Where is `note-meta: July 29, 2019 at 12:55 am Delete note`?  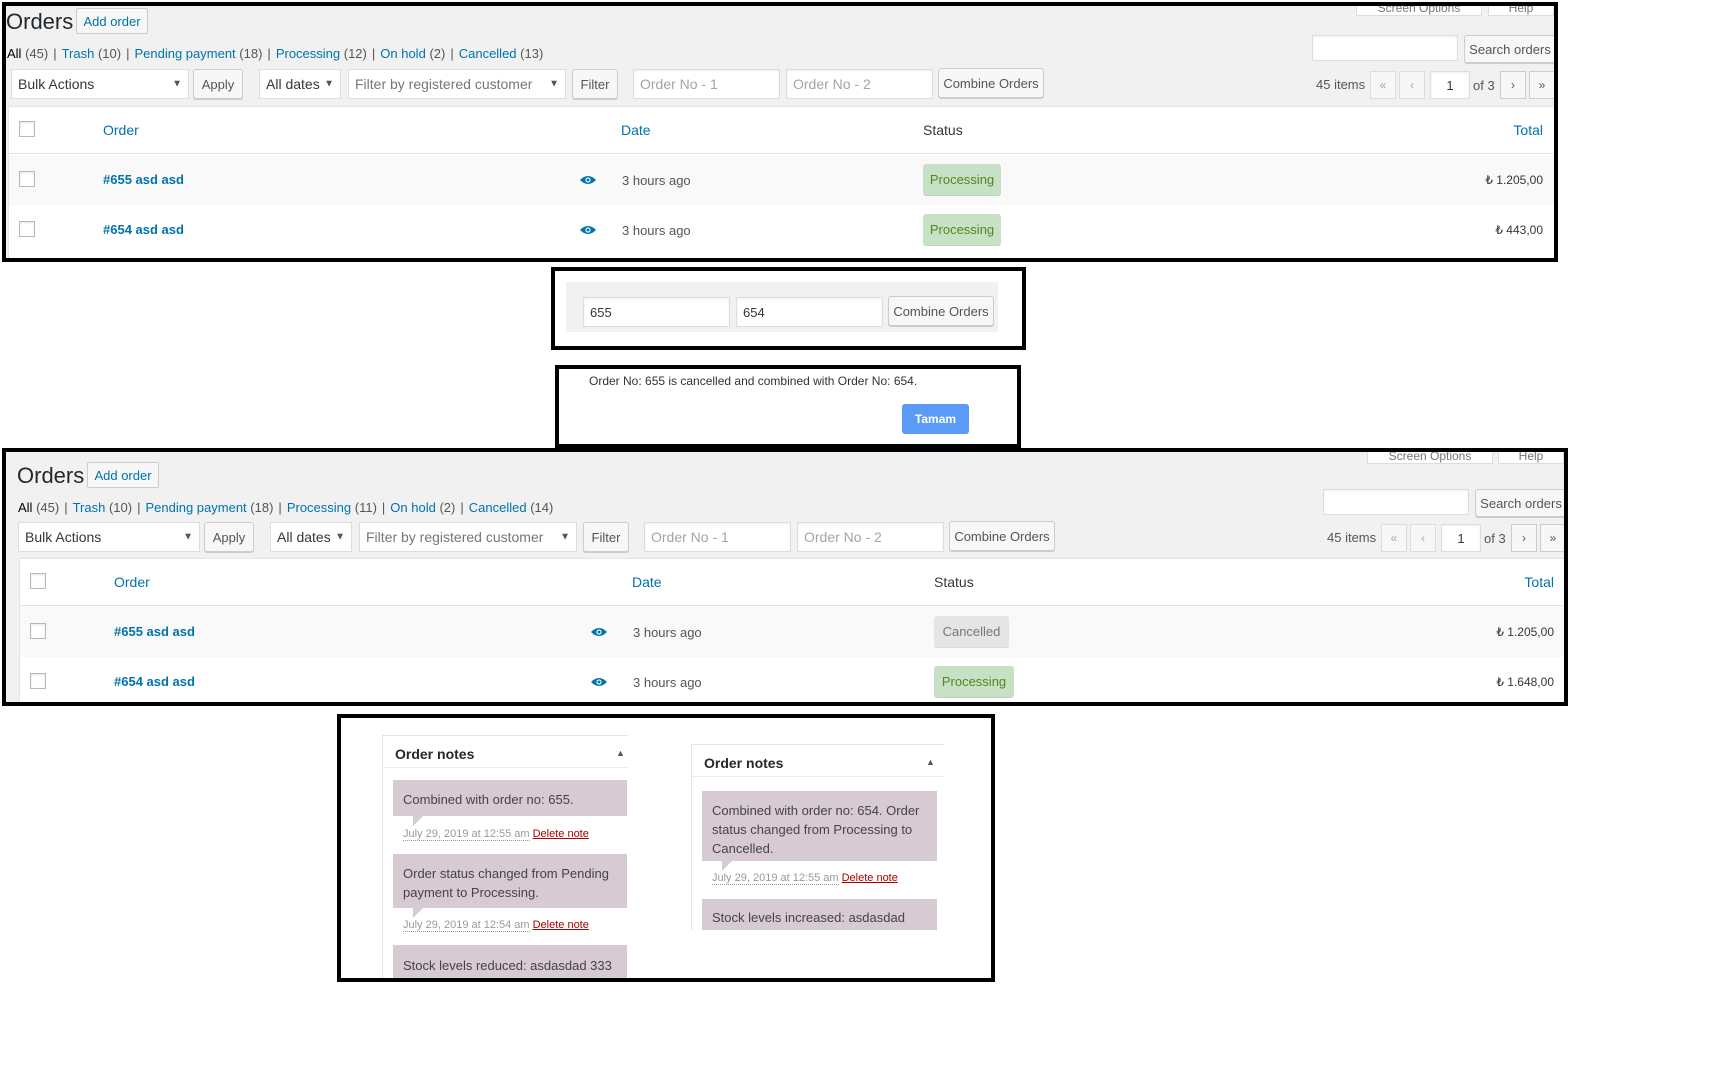
note-meta: July 29, 2019 at 12:55 am Delete note is located at coordinates (805, 878).